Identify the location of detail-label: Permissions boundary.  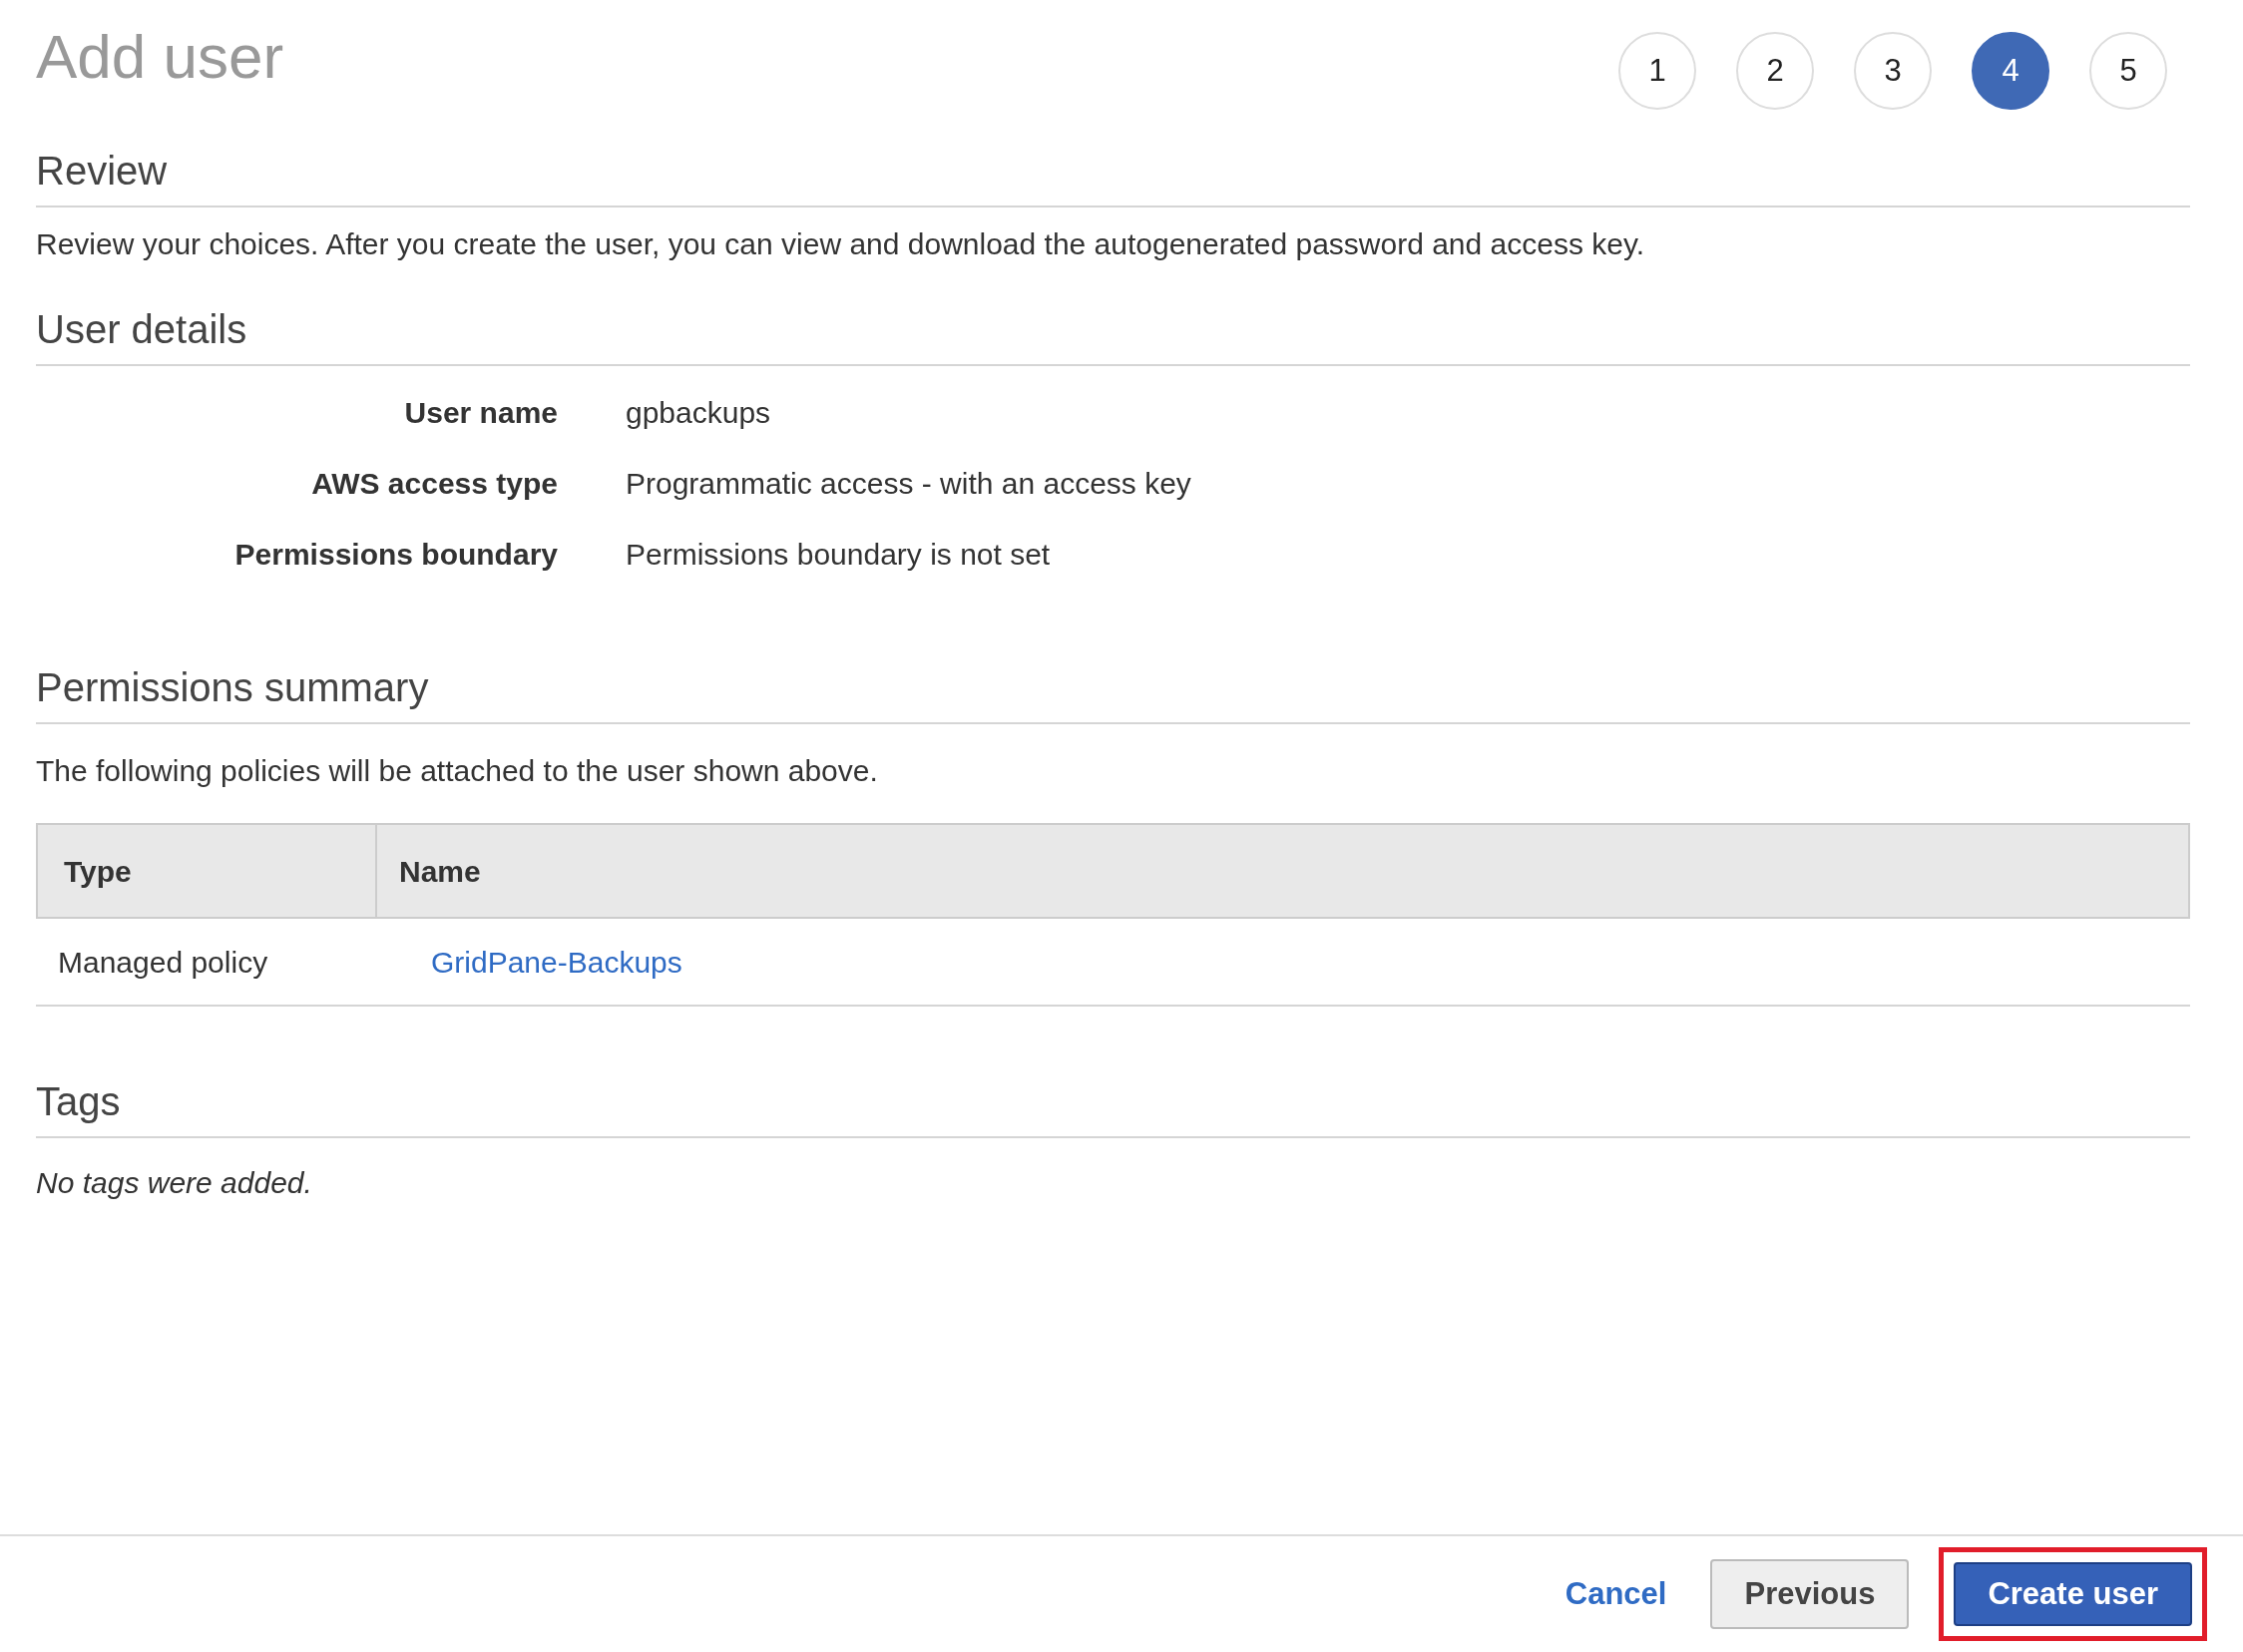
(396, 554).